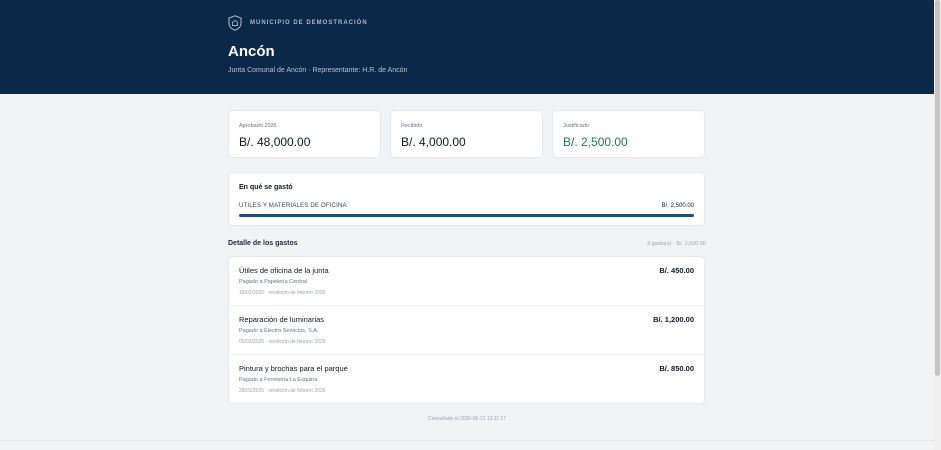 The image size is (941, 450). I want to click on expense-title: Pintura y brochas para el parque, so click(293, 368).